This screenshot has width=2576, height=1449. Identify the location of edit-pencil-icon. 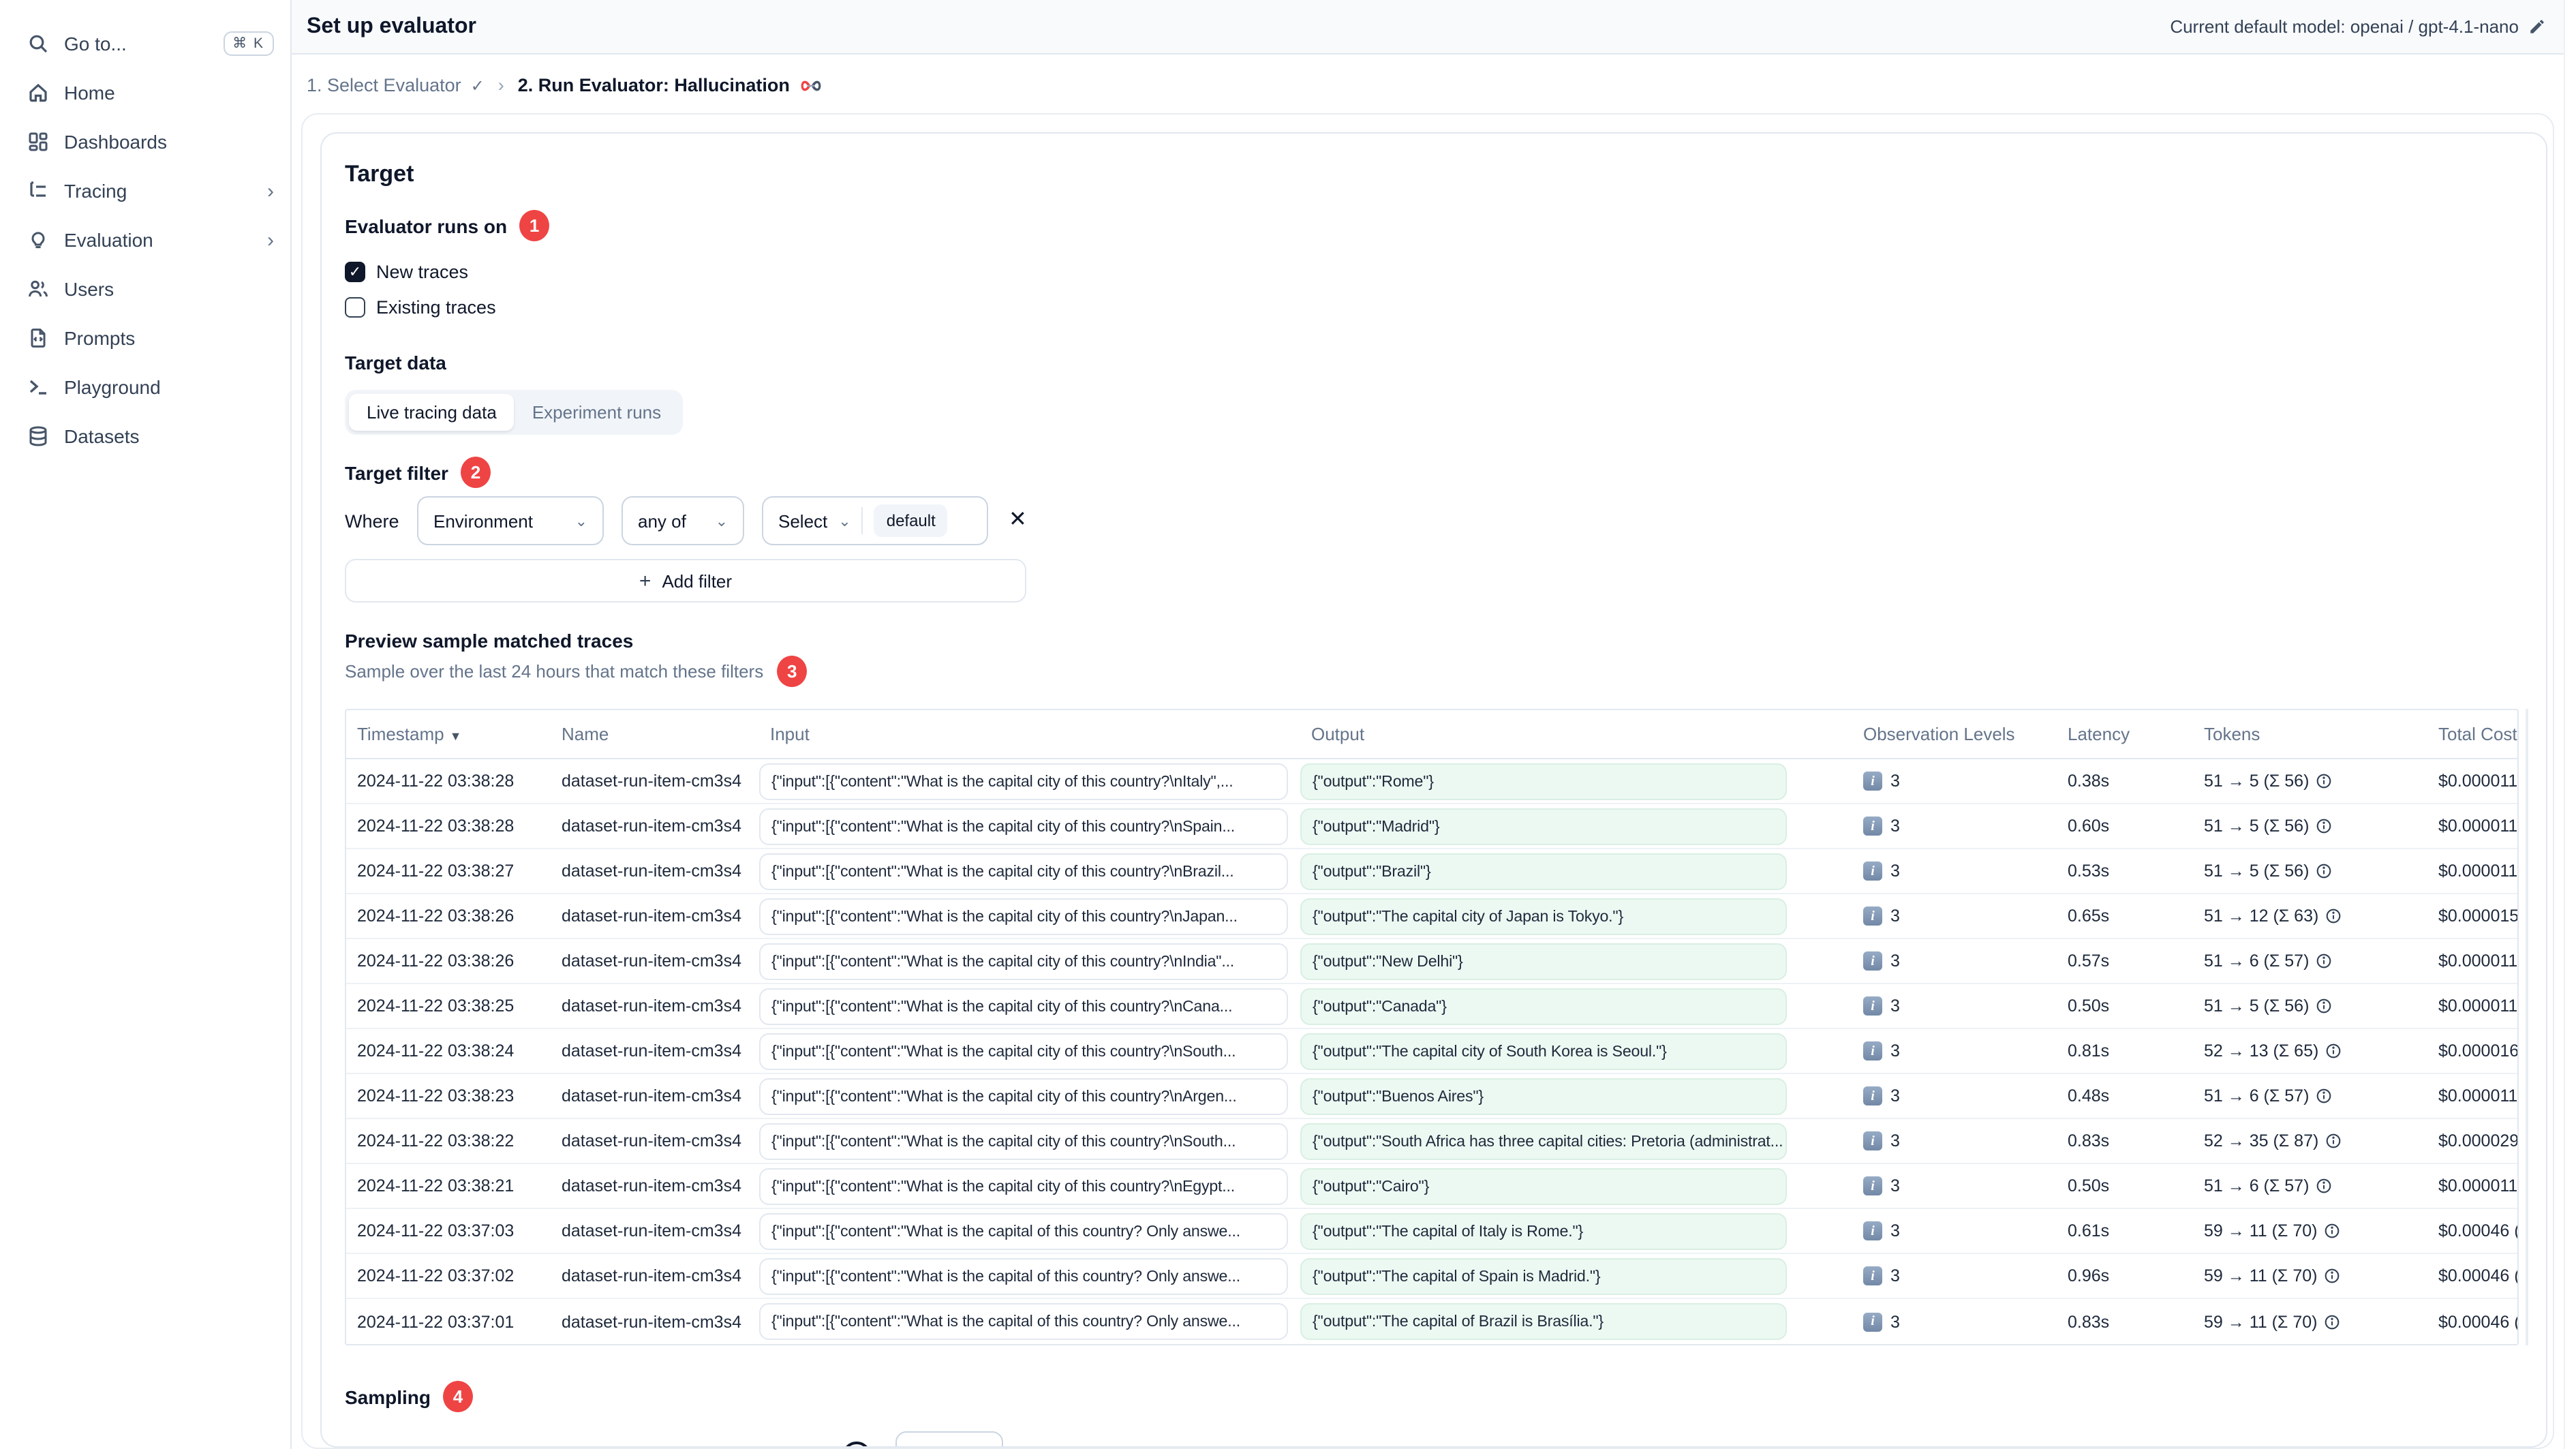
(2537, 26).